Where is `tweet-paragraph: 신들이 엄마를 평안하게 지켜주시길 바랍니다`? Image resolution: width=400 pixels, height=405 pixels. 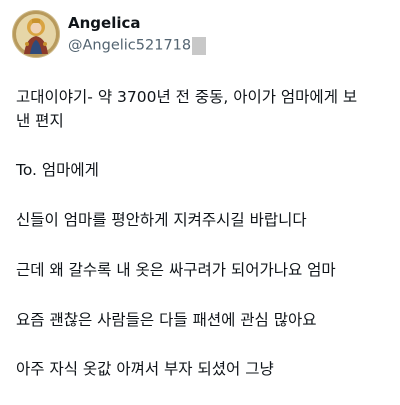 tweet-paragraph: 신들이 엄마를 평안하게 지켜주시길 바랍니다 is located at coordinates (161, 220).